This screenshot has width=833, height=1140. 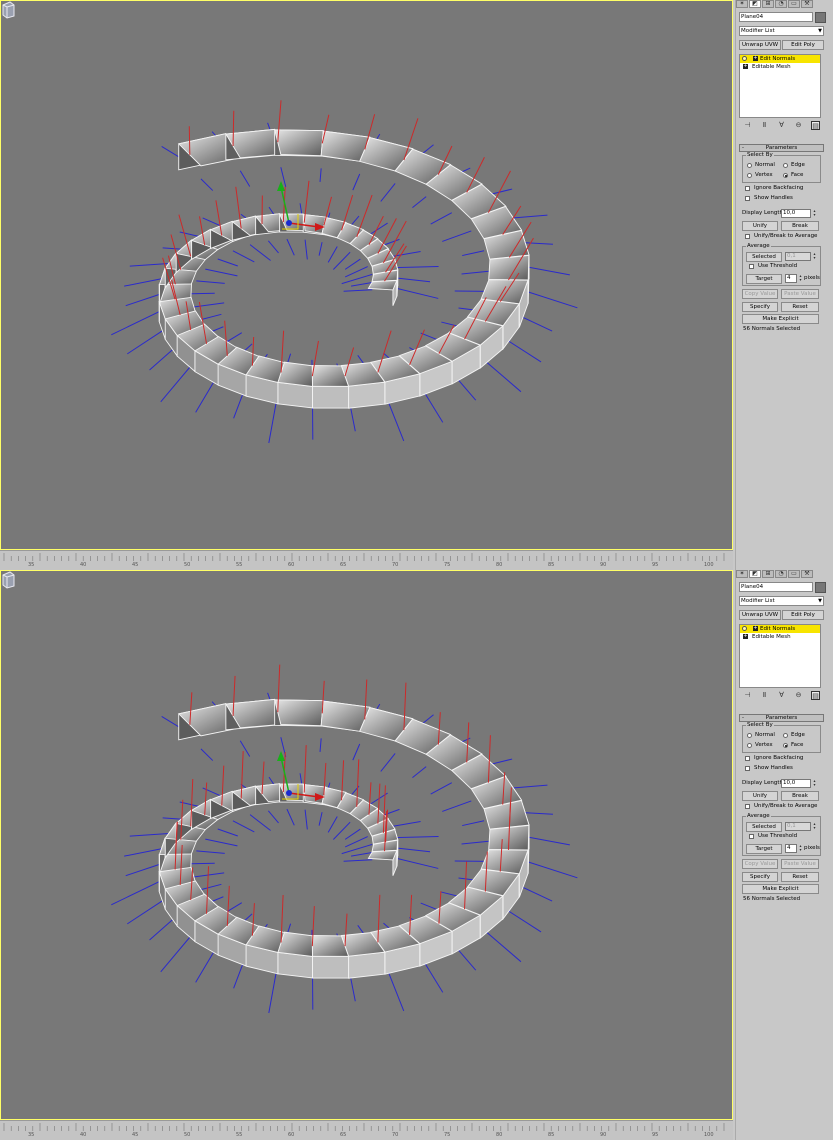 I want to click on command-panel-tabs: ✶ ◩ ⊞ ◔ ▭ ⚒, so click(x=784, y=574).